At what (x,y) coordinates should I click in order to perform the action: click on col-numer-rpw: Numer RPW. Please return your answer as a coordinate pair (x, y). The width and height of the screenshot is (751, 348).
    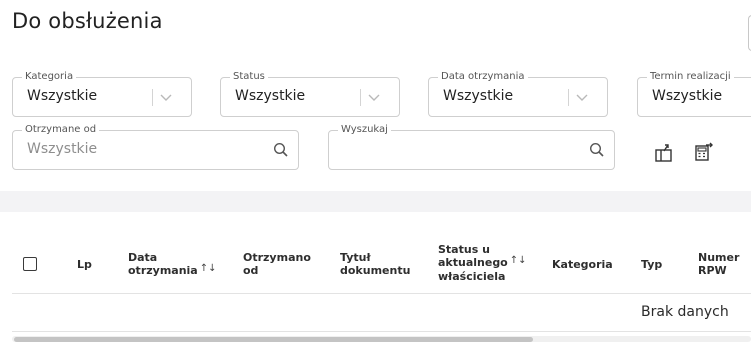
    Looking at the image, I should click on (718, 264).